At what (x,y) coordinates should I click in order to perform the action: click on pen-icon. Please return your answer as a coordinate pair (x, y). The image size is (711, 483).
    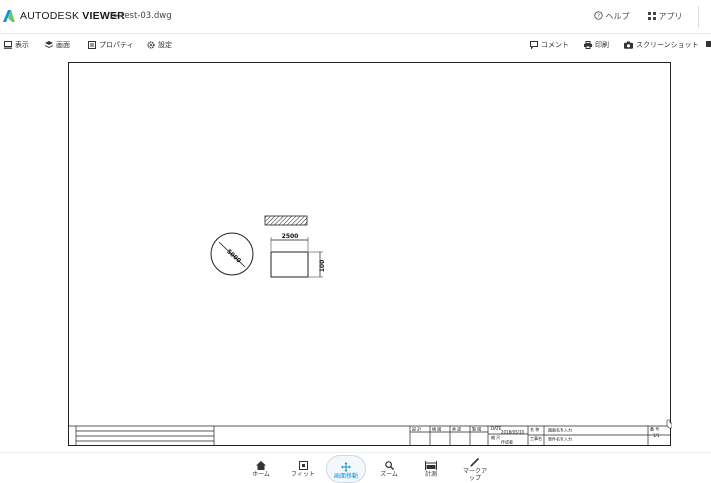
    Looking at the image, I should click on (475, 462).